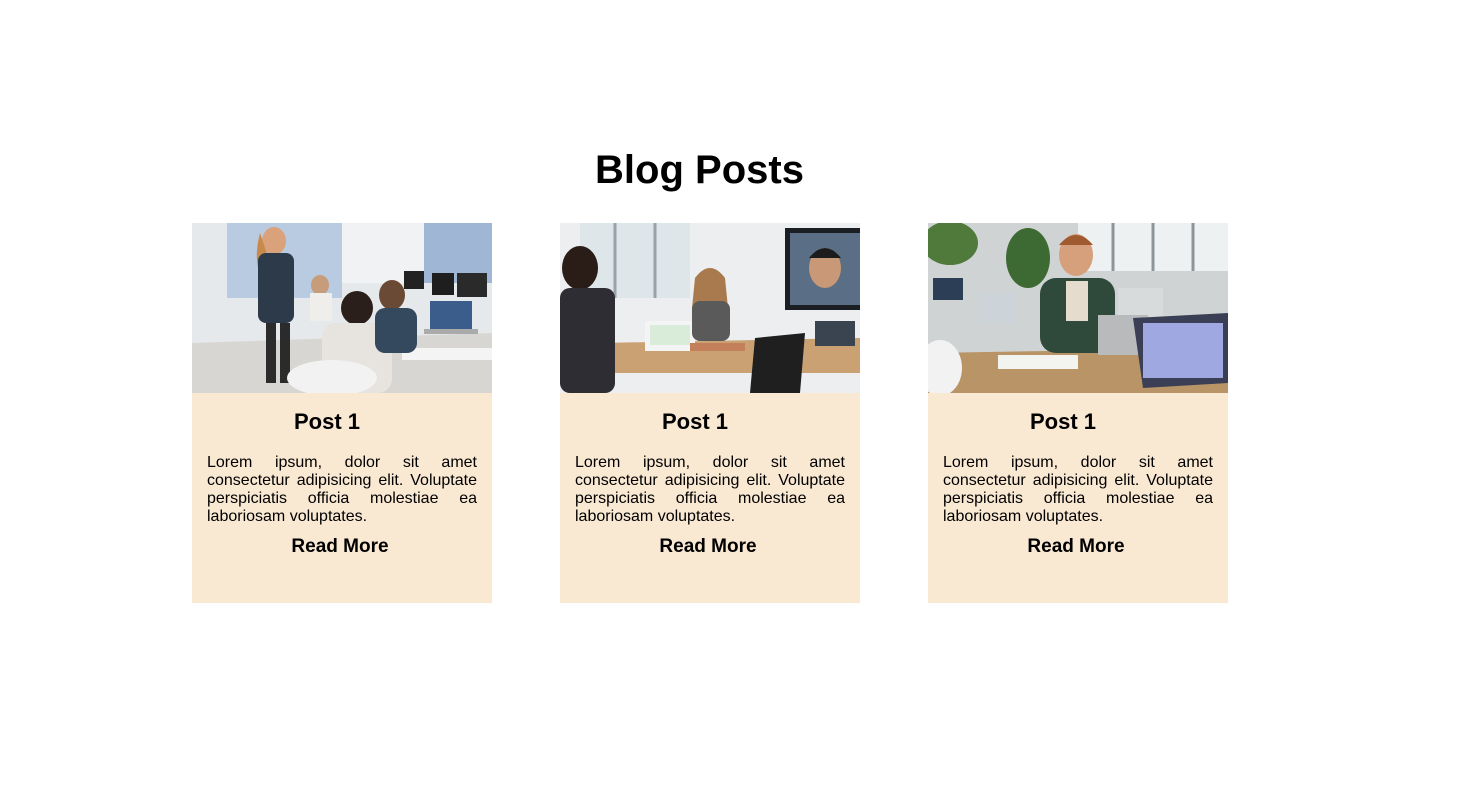 Image resolution: width=1473 pixels, height=798 pixels. I want to click on page-title: Blog Posts, so click(699, 170).